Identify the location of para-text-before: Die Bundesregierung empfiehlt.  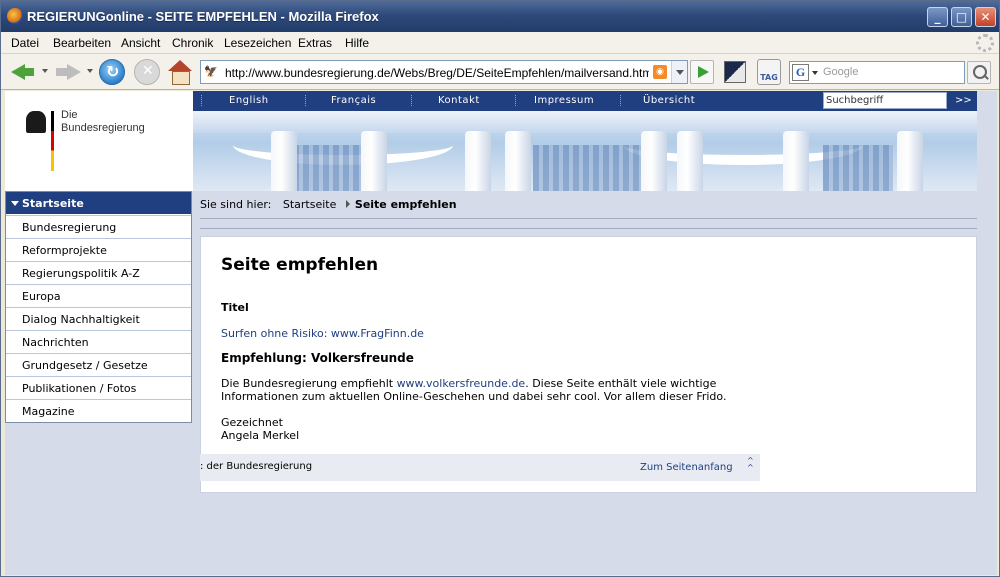
(309, 383).